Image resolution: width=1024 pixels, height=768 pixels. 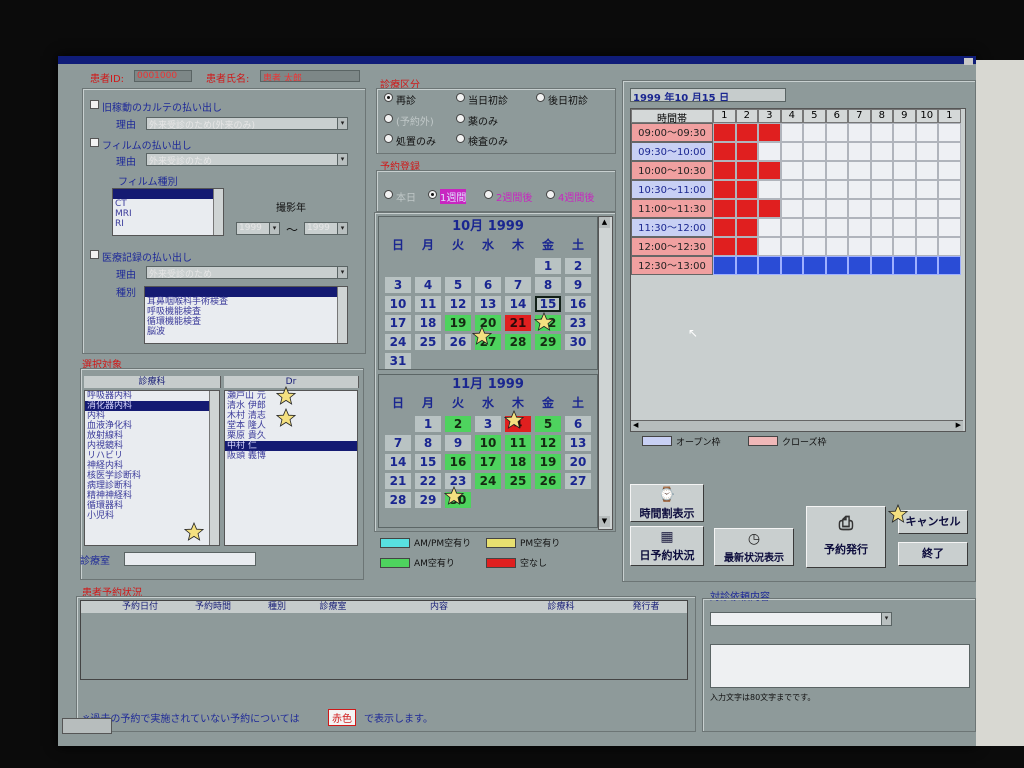 I want to click on yoyaku-radio-today, so click(x=388, y=194).